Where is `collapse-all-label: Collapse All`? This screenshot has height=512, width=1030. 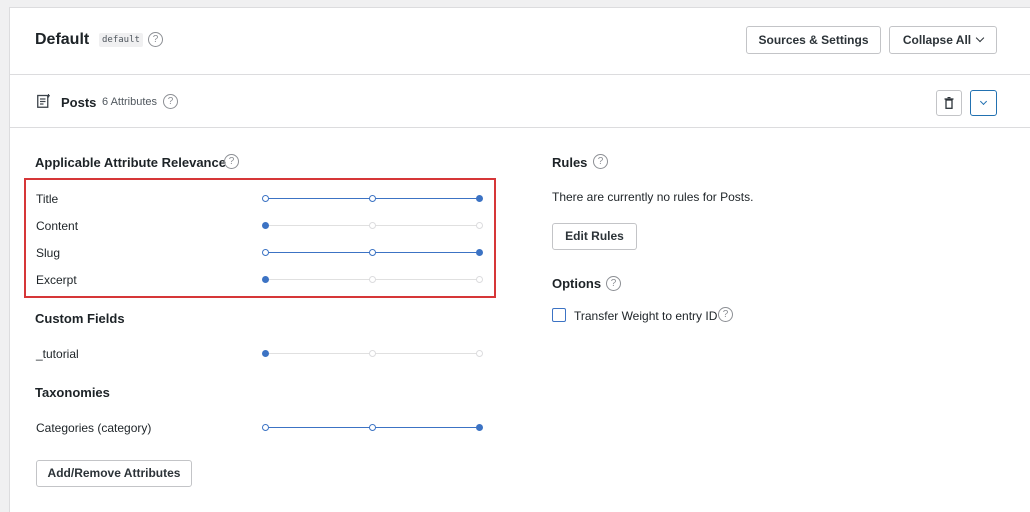 collapse-all-label: Collapse All is located at coordinates (937, 40).